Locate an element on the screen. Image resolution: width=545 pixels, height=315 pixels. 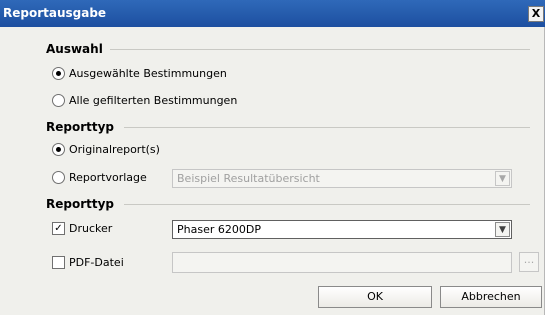
dialog-title: Reportausgabe is located at coordinates (55, 13).